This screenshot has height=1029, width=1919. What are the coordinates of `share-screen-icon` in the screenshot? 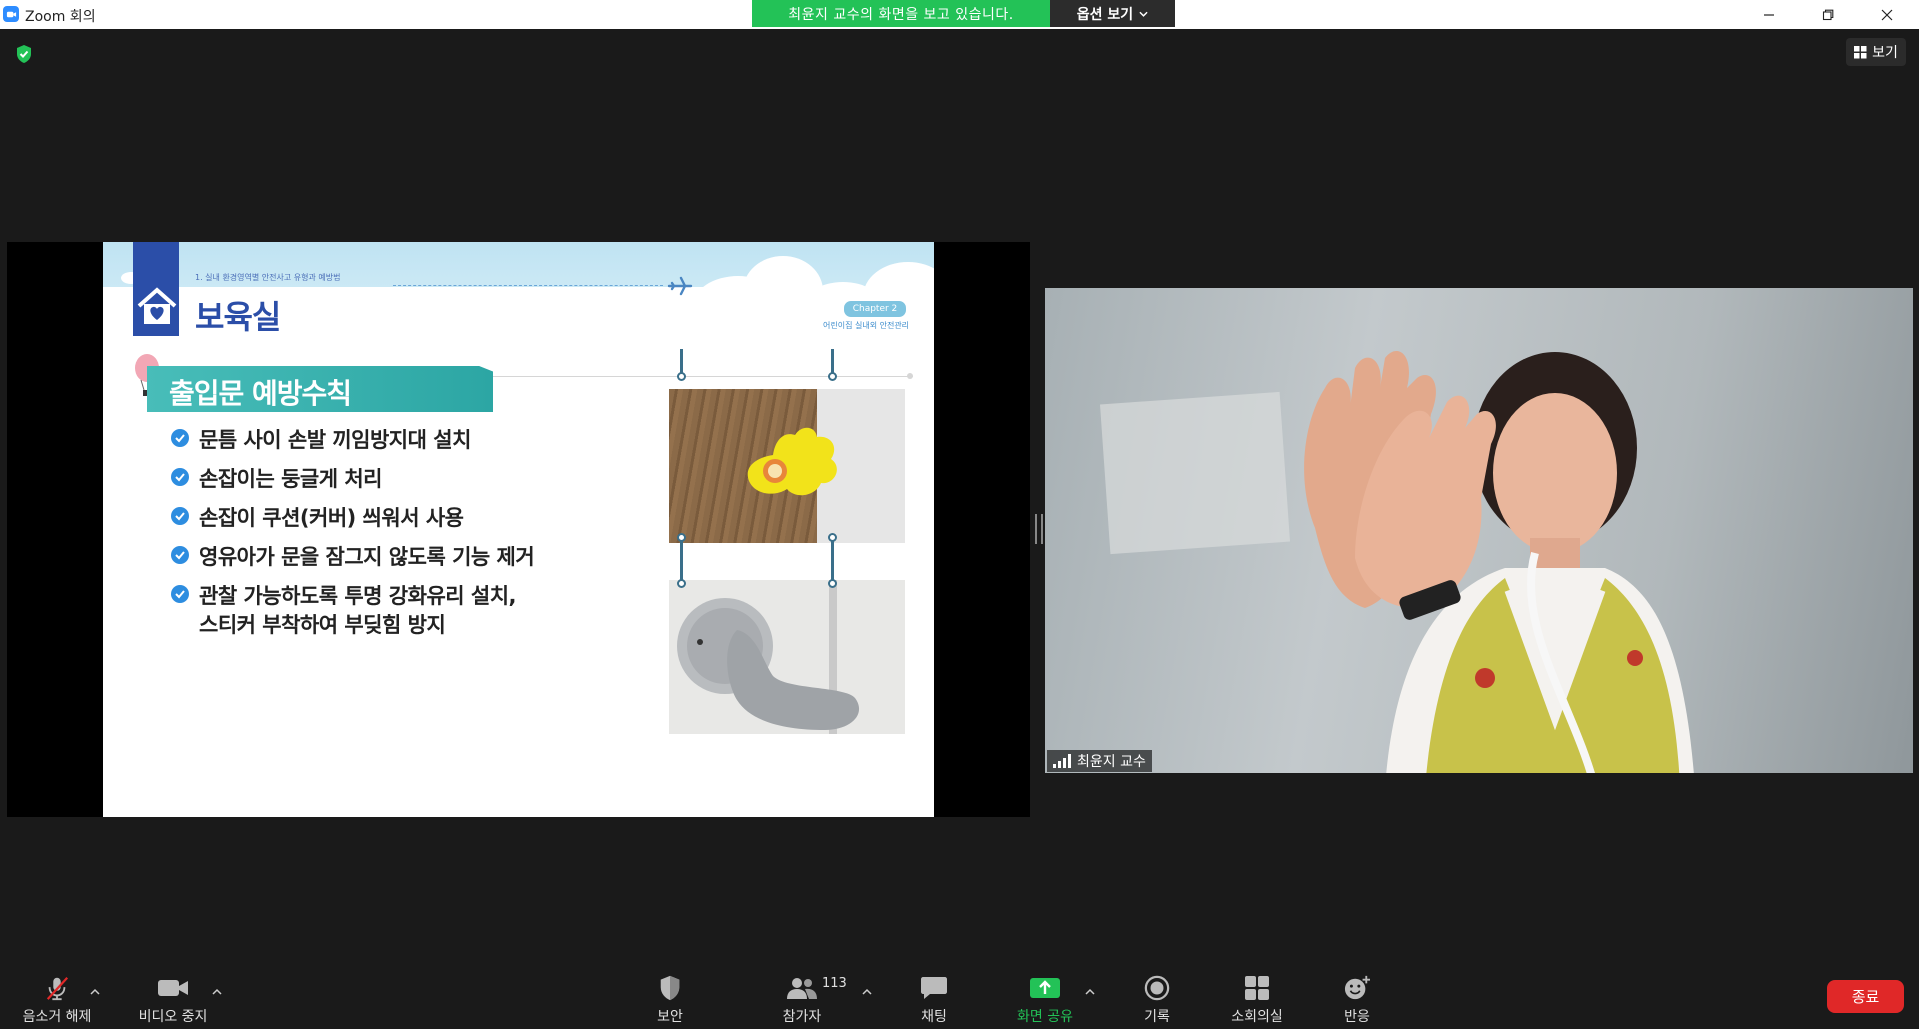 It's located at (1045, 988).